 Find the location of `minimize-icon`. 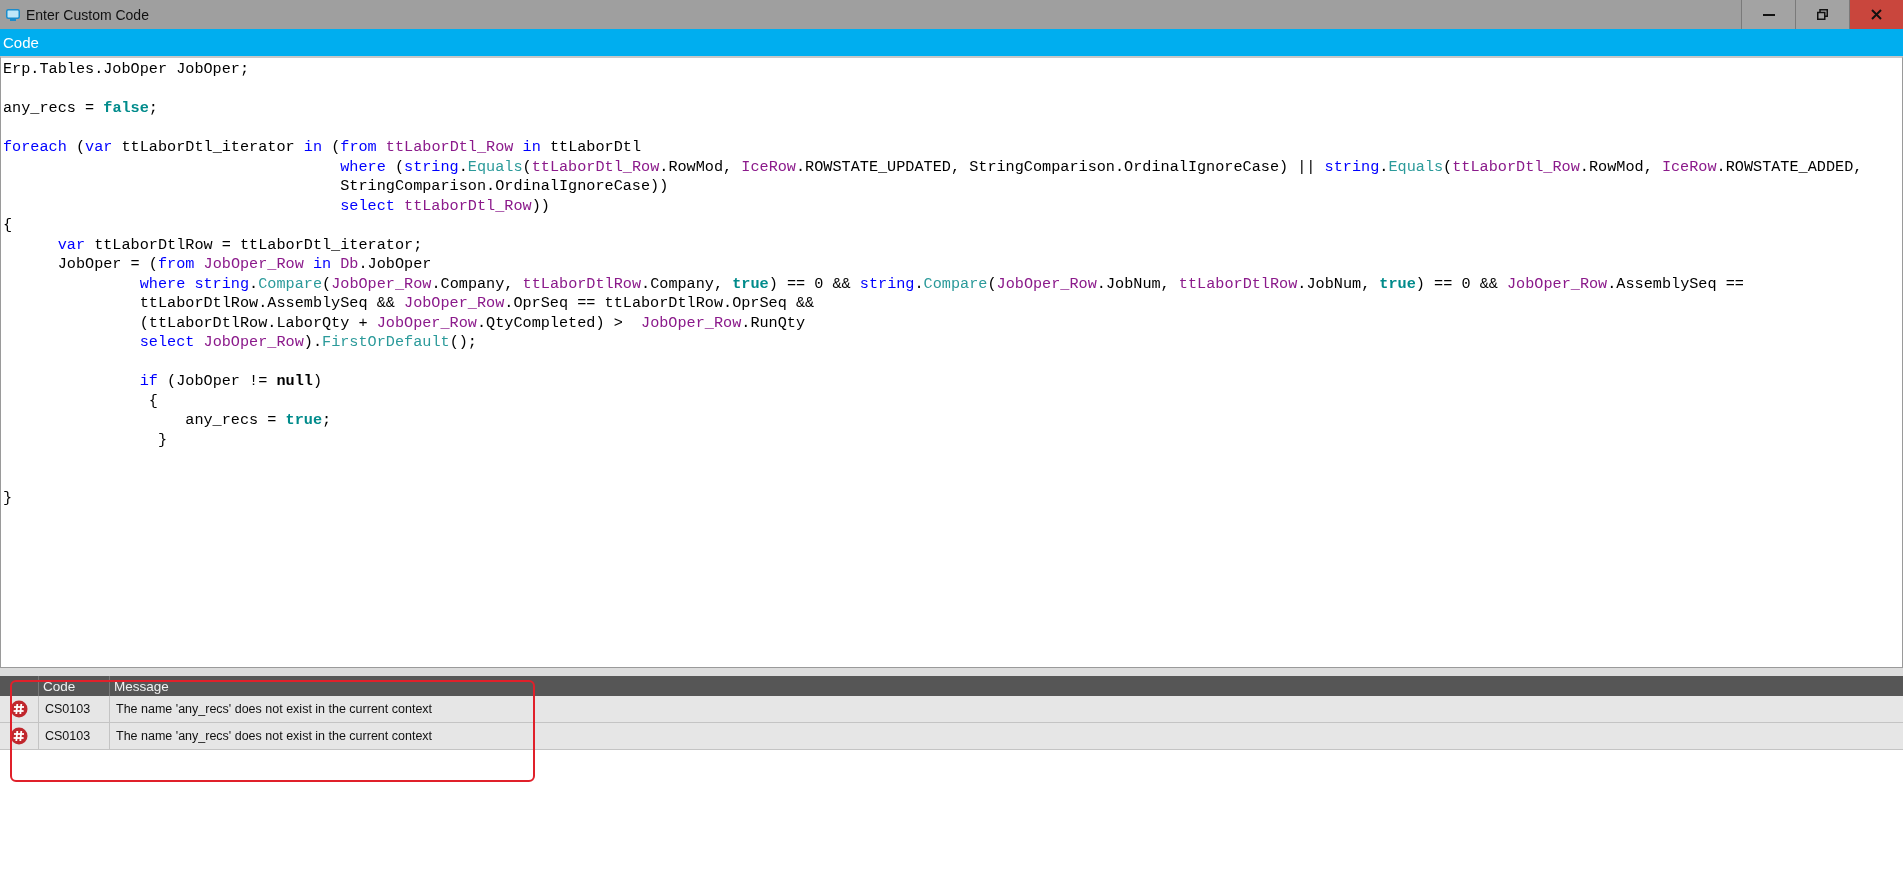

minimize-icon is located at coordinates (1768, 14).